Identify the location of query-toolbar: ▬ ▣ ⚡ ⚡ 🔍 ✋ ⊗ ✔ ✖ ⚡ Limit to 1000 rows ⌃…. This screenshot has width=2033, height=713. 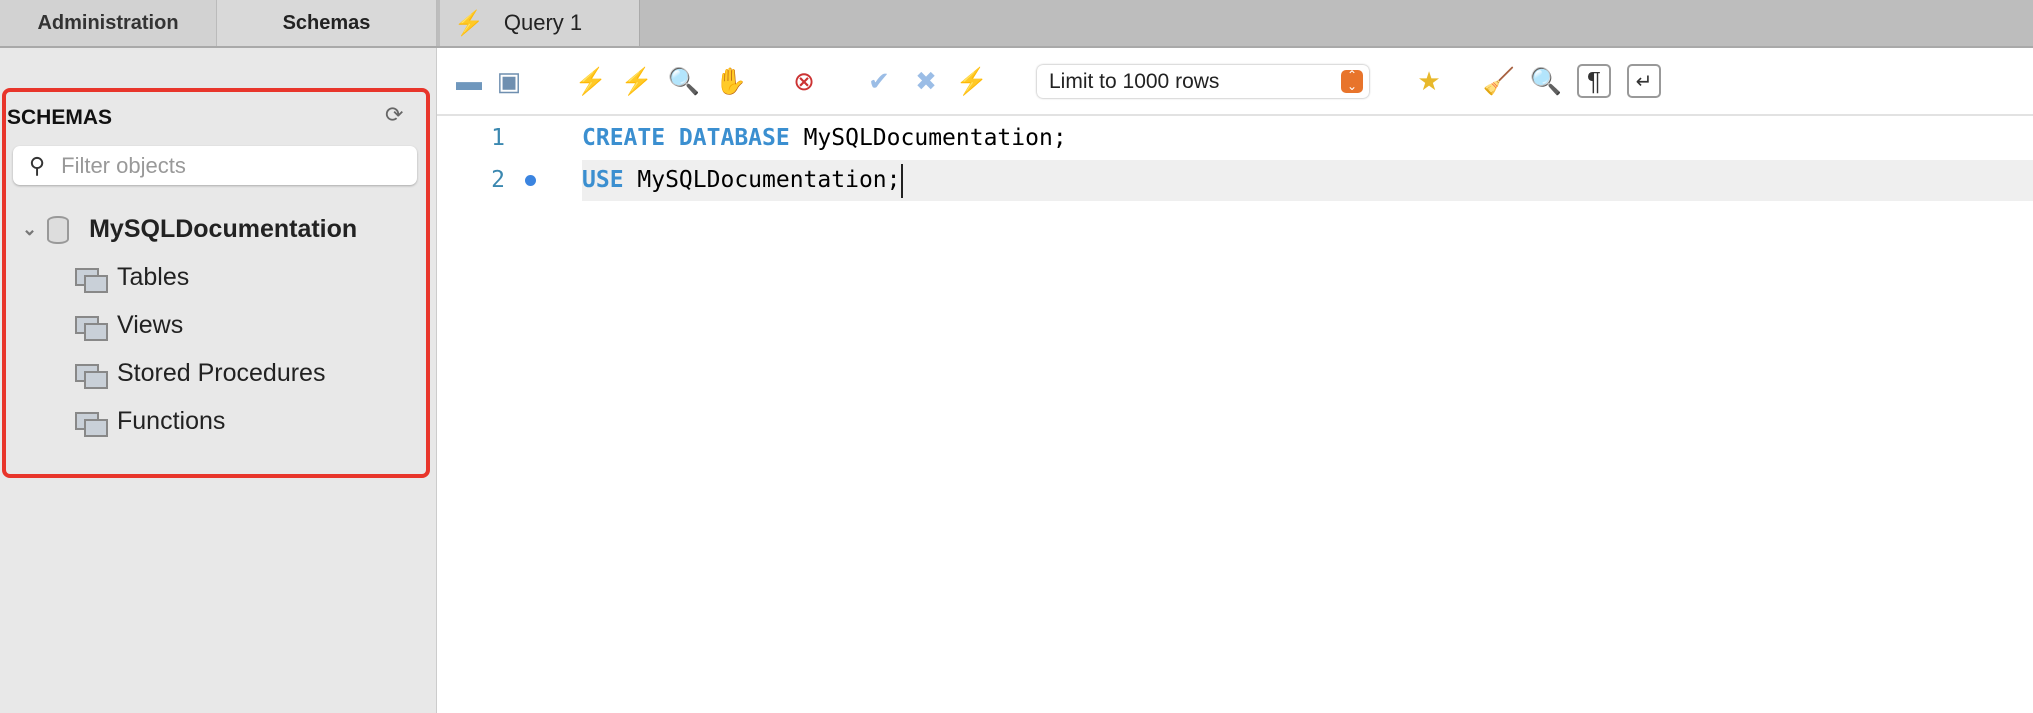
(1235, 82).